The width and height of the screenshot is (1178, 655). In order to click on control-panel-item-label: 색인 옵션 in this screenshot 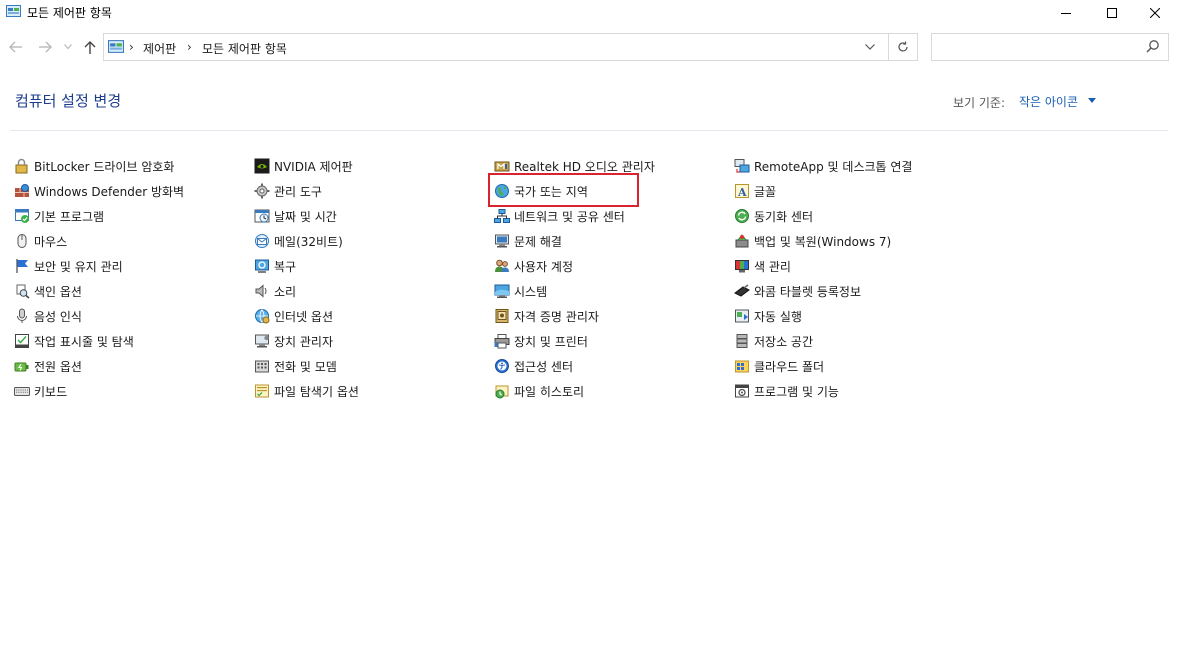, I will do `click(58, 291)`.